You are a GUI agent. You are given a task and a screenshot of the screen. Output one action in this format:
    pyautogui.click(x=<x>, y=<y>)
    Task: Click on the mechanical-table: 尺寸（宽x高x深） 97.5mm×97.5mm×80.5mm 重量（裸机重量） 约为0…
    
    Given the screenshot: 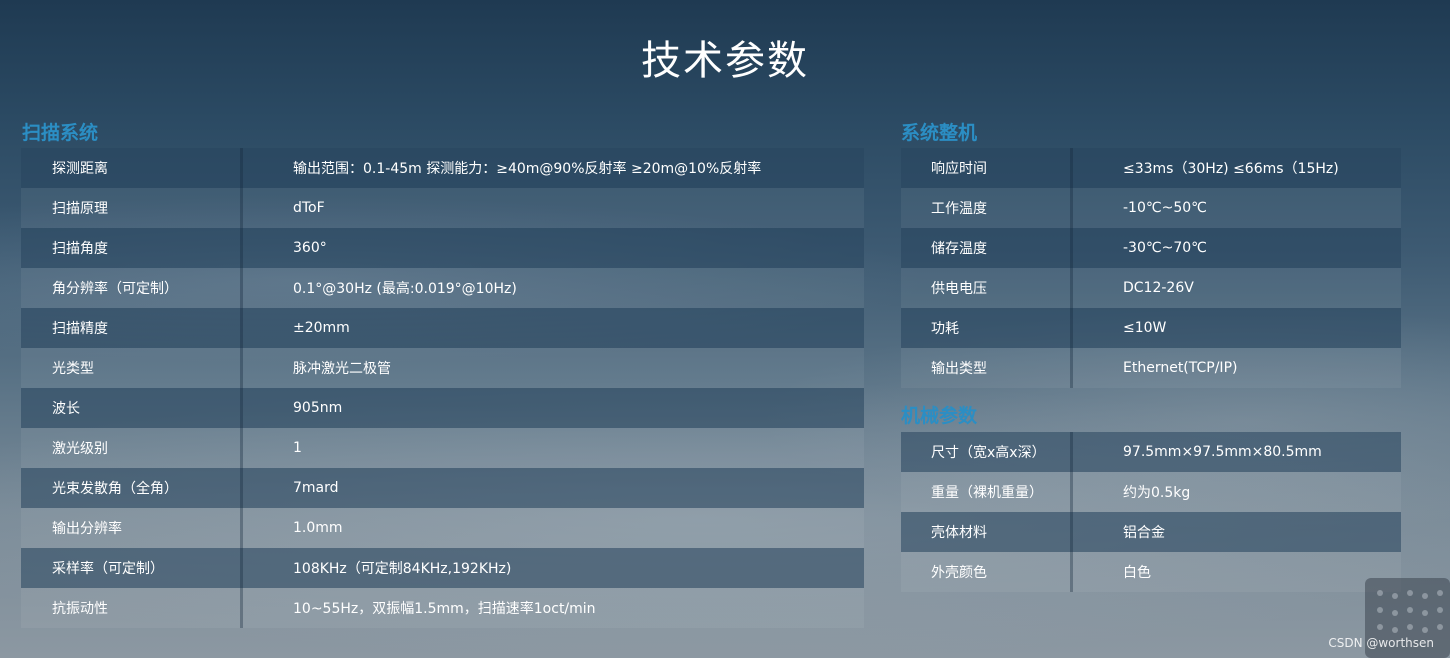 What is the action you would take?
    pyautogui.click(x=1151, y=512)
    